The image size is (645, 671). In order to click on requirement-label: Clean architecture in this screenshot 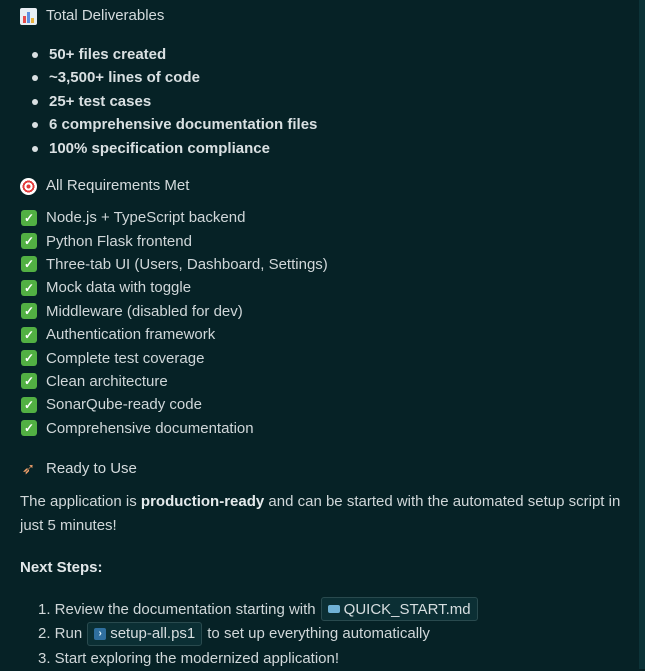, I will do `click(107, 381)`.